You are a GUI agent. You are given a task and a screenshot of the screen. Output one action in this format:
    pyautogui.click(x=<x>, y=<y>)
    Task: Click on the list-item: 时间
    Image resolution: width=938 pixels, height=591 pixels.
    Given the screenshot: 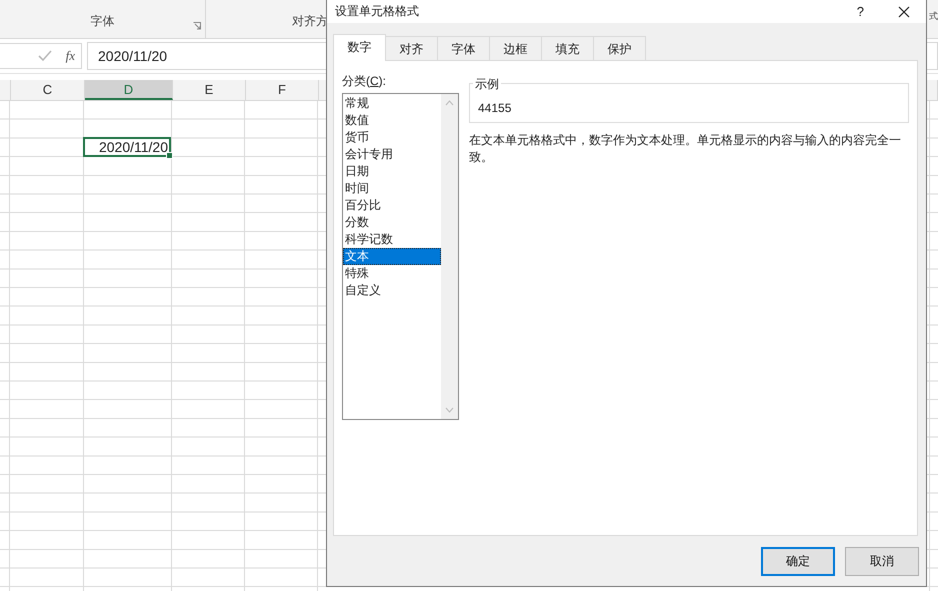 What is the action you would take?
    pyautogui.click(x=392, y=188)
    